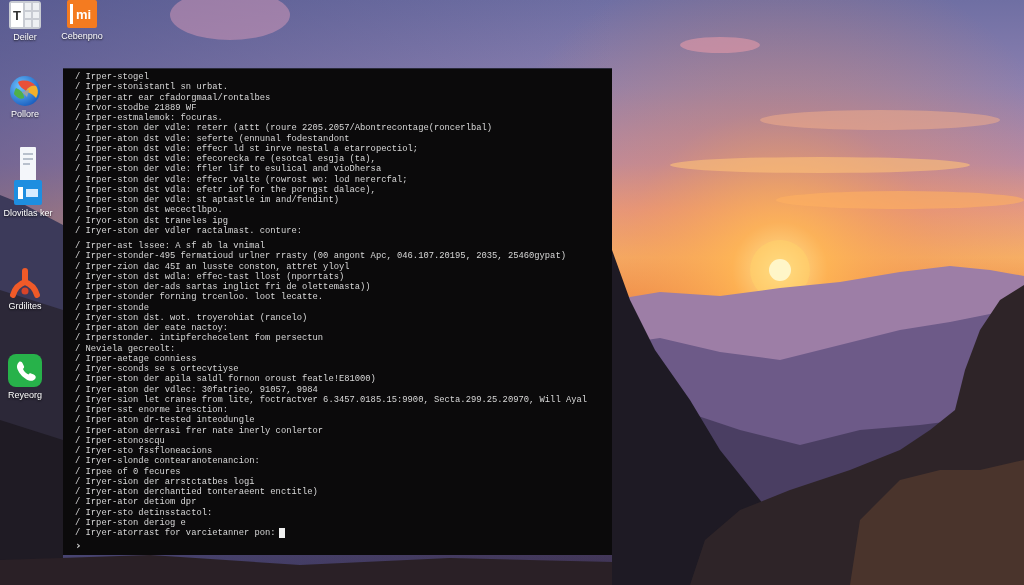 This screenshot has width=1024, height=585. What do you see at coordinates (149, 118) in the screenshot?
I see `terminal-line: / Irper-estmalemok: focuras.` at bounding box center [149, 118].